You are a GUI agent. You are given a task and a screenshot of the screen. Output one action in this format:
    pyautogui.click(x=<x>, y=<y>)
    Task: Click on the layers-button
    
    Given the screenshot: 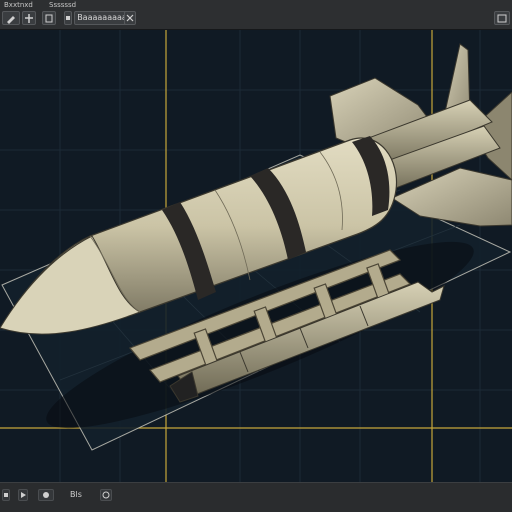 What is the action you would take?
    pyautogui.click(x=6, y=495)
    